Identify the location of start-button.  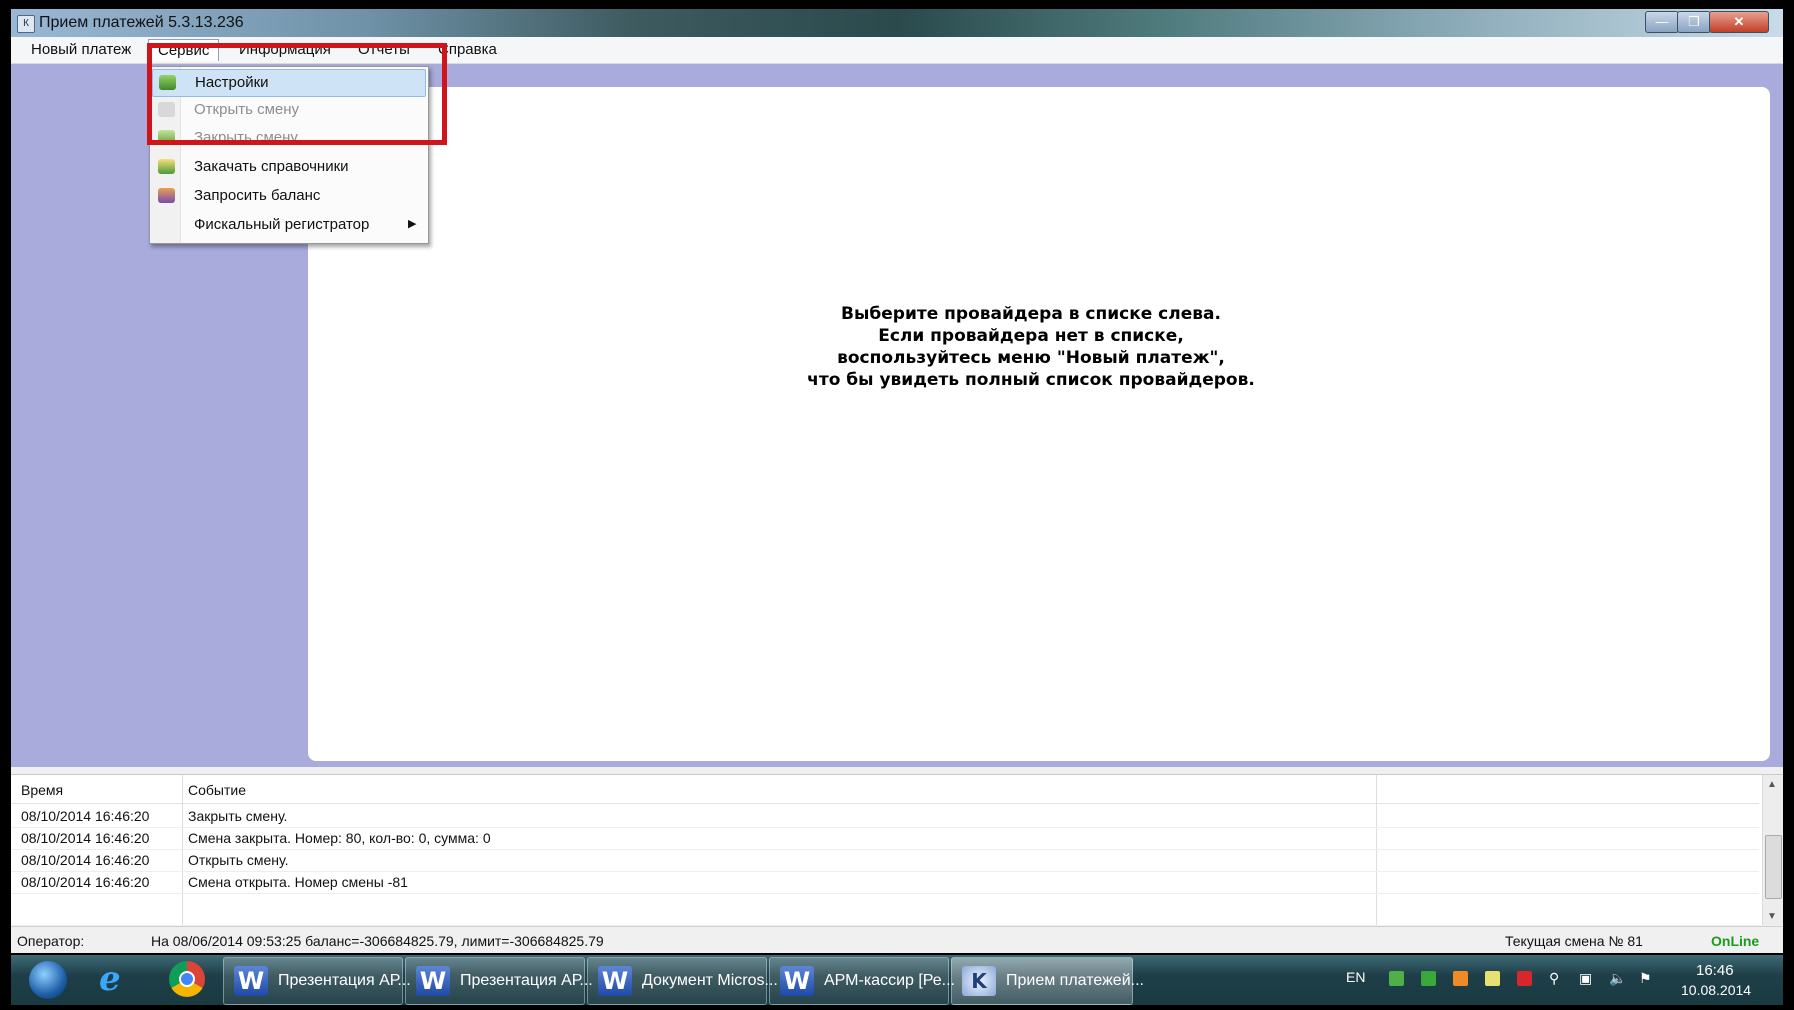
(47, 980).